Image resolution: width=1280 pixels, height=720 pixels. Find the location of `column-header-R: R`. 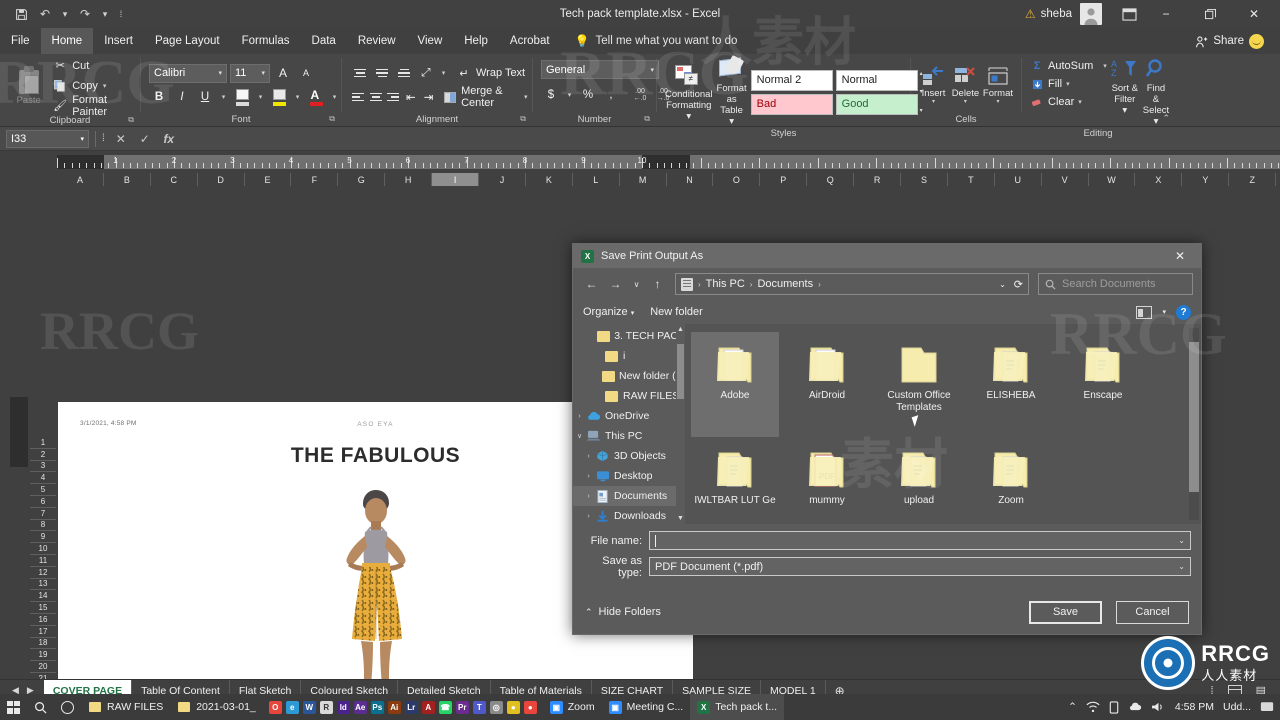

column-header-R: R is located at coordinates (878, 179).